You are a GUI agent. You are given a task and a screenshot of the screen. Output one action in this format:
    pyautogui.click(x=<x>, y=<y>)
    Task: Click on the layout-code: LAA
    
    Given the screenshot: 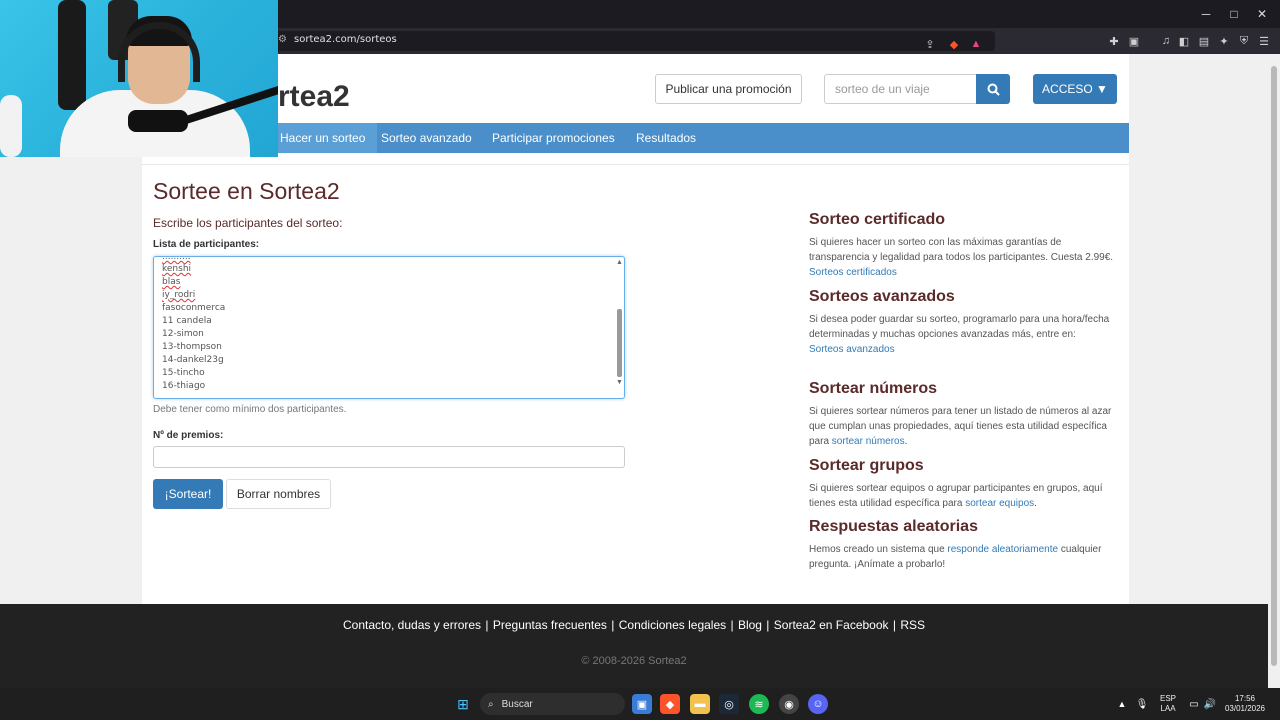 What is the action you would take?
    pyautogui.click(x=1168, y=708)
    